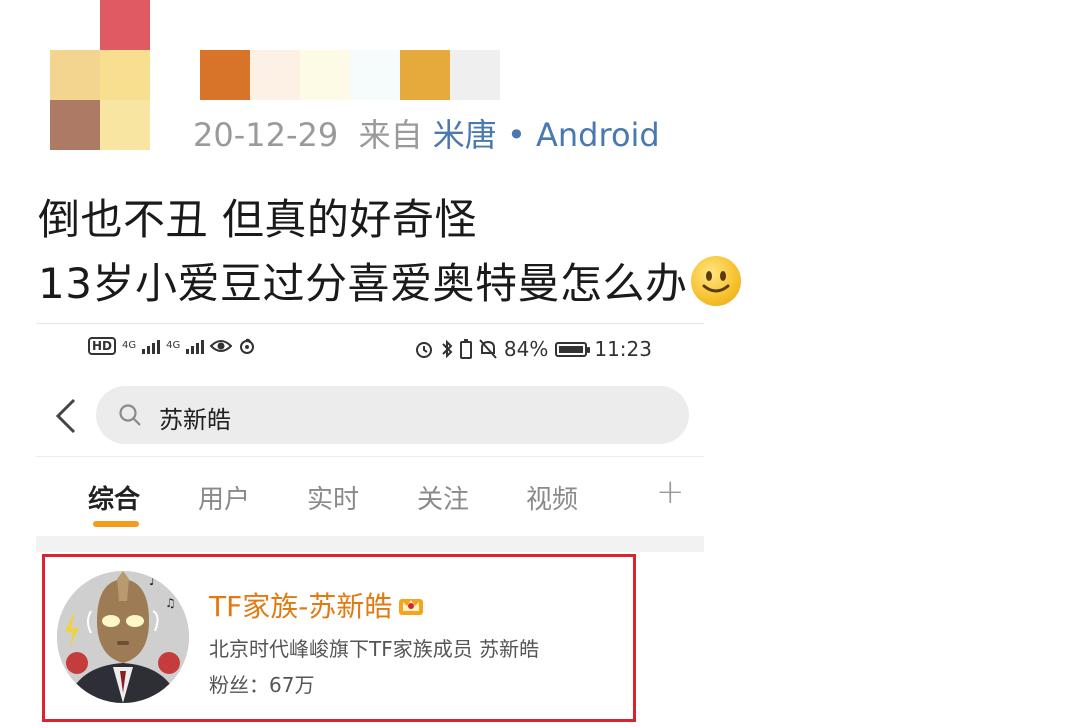 This screenshot has width=1080, height=728. Describe the element at coordinates (426, 133) in the screenshot. I see `post-meta: 20-12-29 来自 米唐 • Android` at that location.